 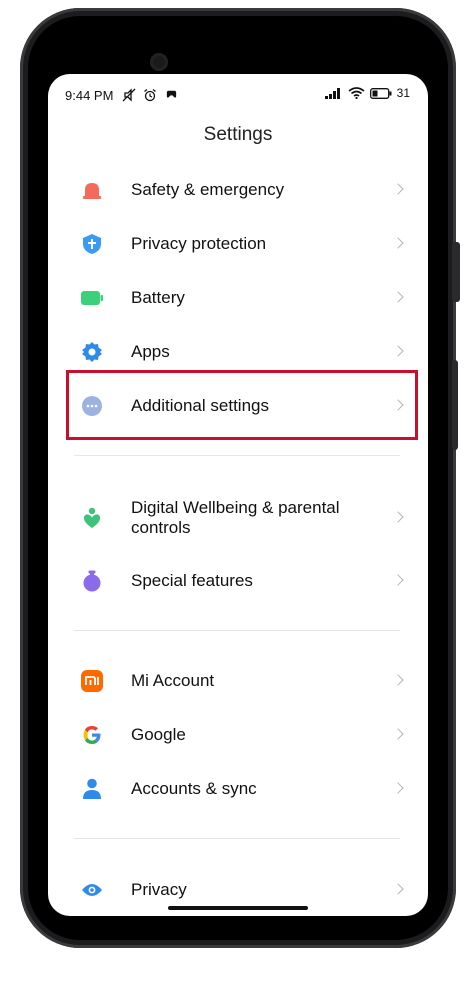 What do you see at coordinates (92, 298) in the screenshot?
I see `battery-icon` at bounding box center [92, 298].